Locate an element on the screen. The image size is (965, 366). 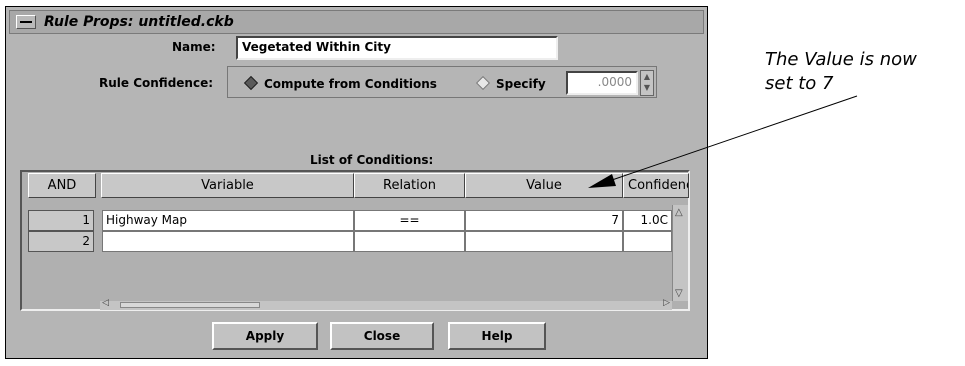
relation-cell is located at coordinates (409, 241).